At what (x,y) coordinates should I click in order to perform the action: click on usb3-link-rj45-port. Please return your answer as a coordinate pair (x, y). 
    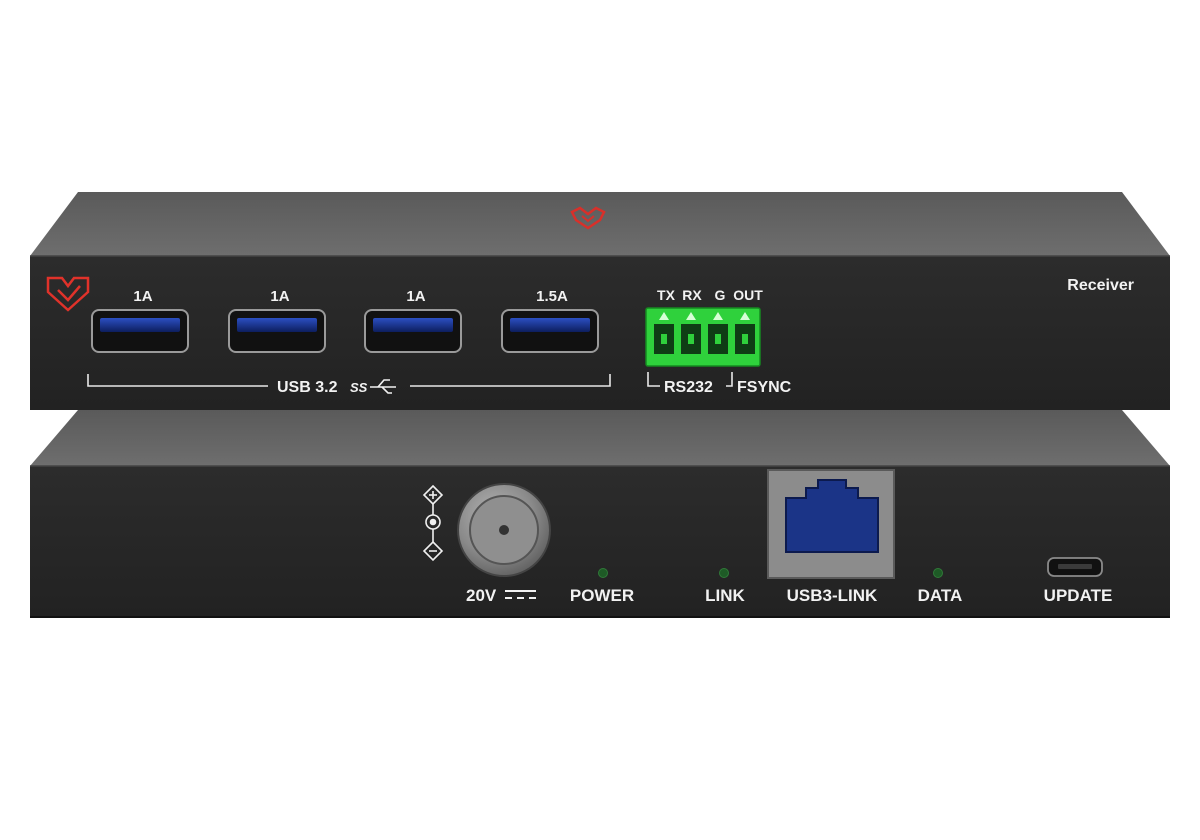
    Looking at the image, I should click on (831, 524).